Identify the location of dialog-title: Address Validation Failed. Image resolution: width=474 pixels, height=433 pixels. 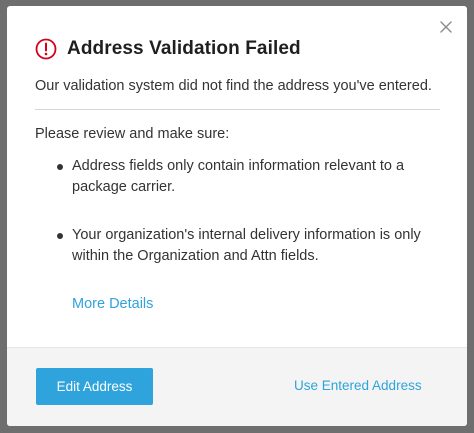
(184, 48).